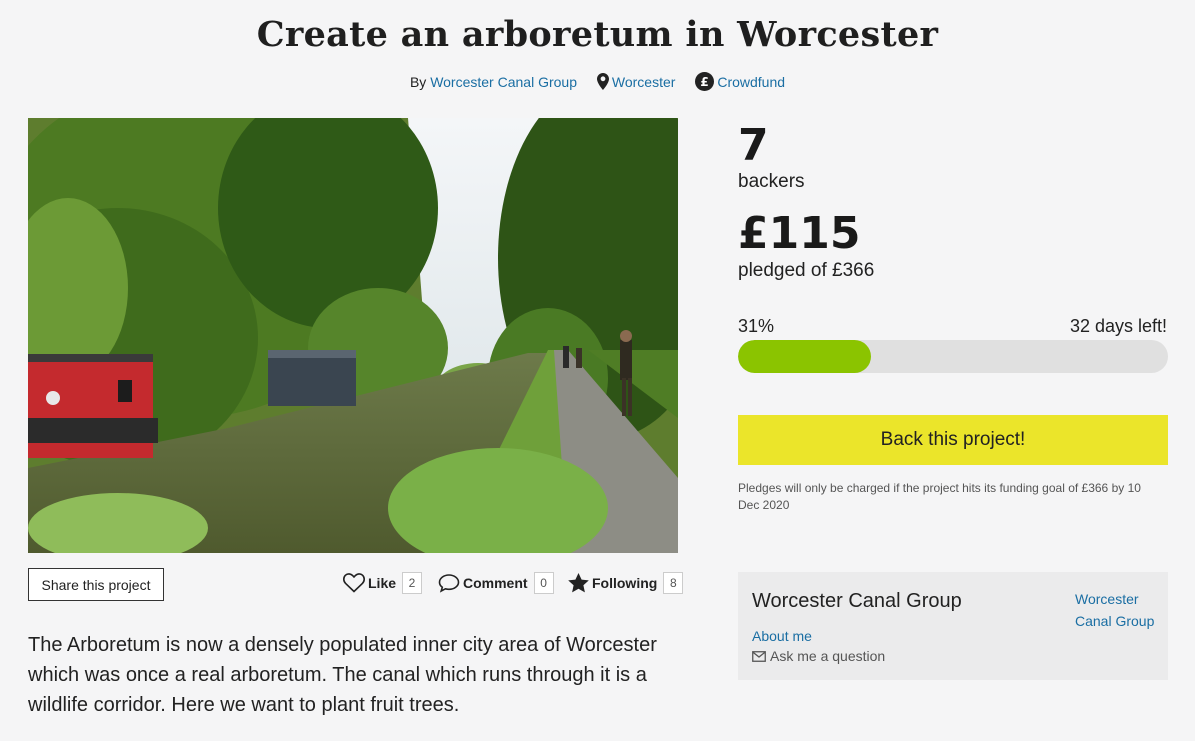  Describe the element at coordinates (759, 656) in the screenshot. I see `envelope-icon` at that location.